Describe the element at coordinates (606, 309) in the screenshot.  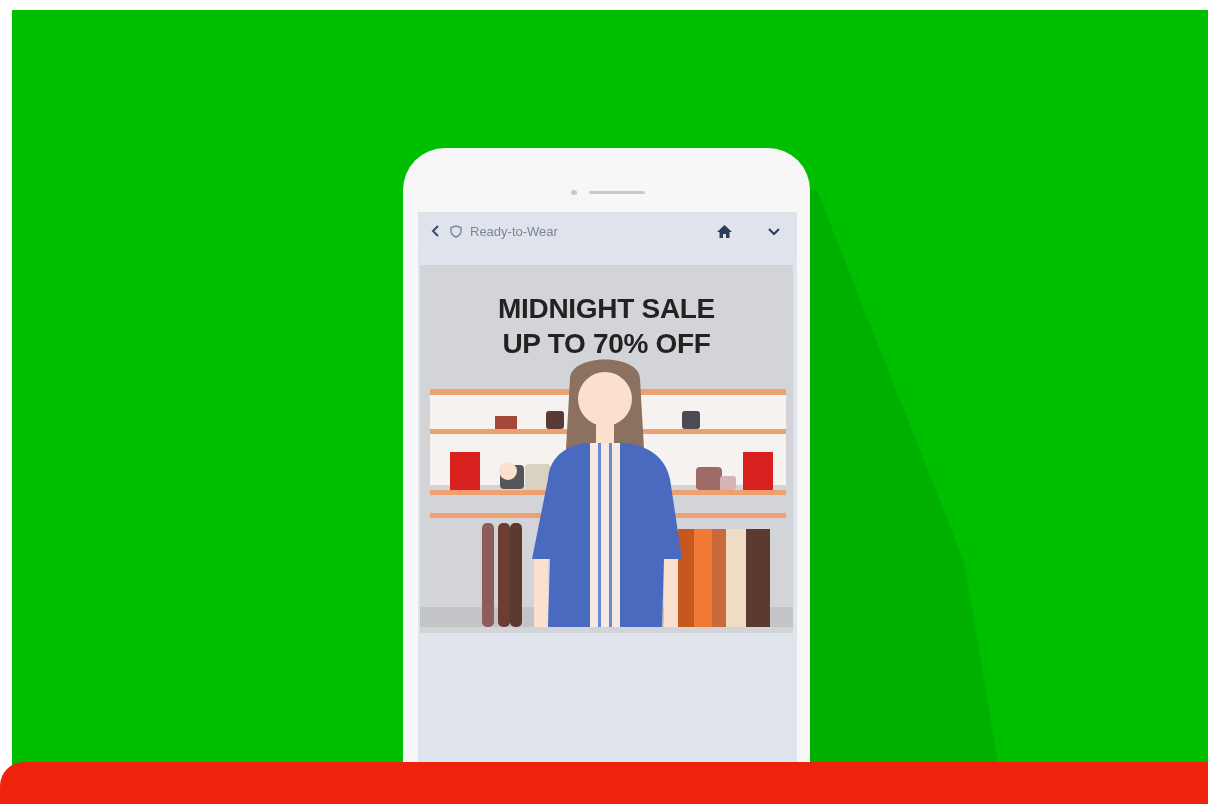
I see `headline: MIDNIGHT SALE` at that location.